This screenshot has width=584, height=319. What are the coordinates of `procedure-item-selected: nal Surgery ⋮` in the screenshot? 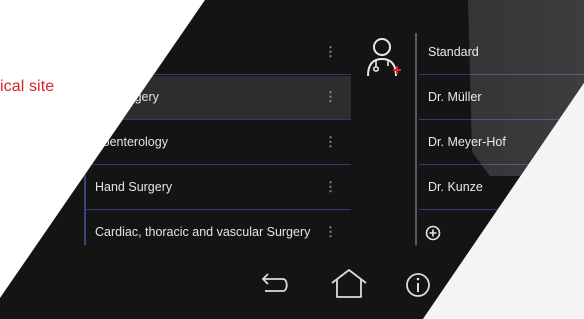 It's located at (218, 98).